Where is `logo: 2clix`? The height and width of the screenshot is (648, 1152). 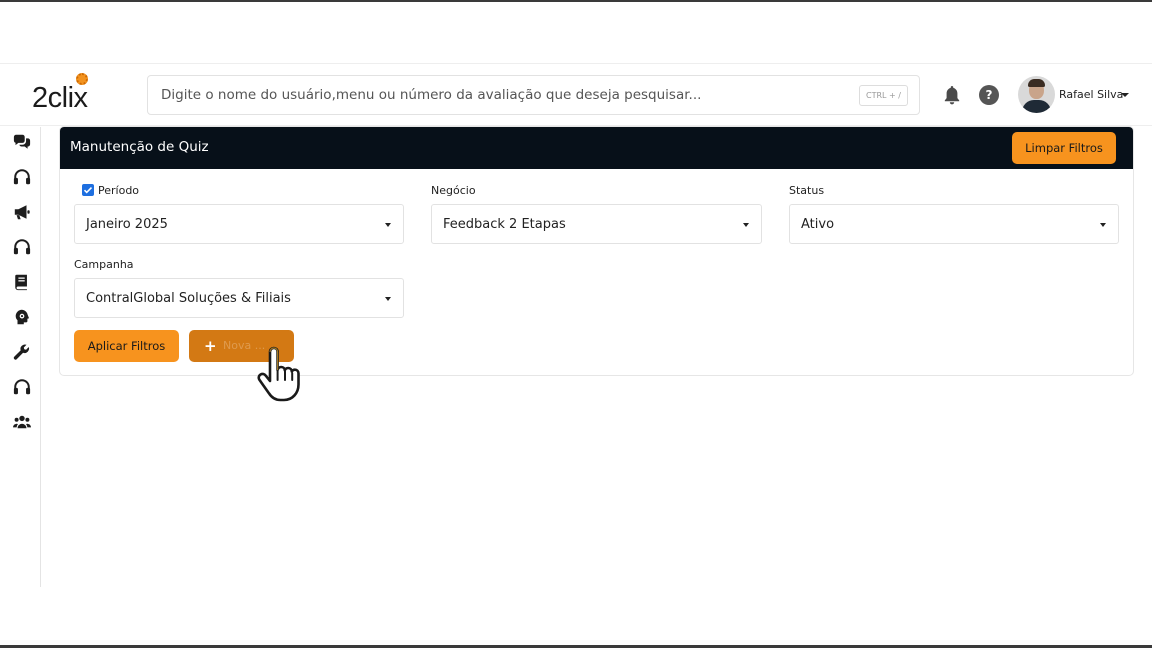 logo: 2clix is located at coordinates (69, 93).